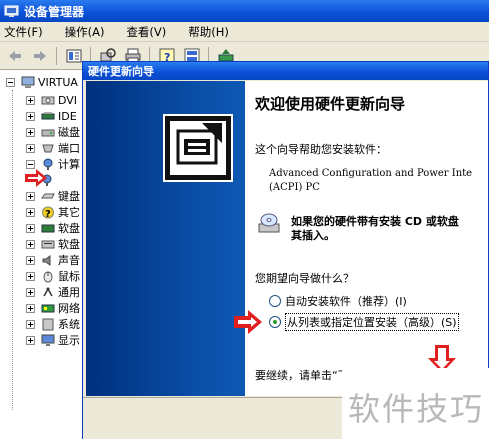 The width and height of the screenshot is (489, 439). I want to click on menu-bar: 文件(F) 操作(A) 查看(V) 帮助(H), so click(244, 32).